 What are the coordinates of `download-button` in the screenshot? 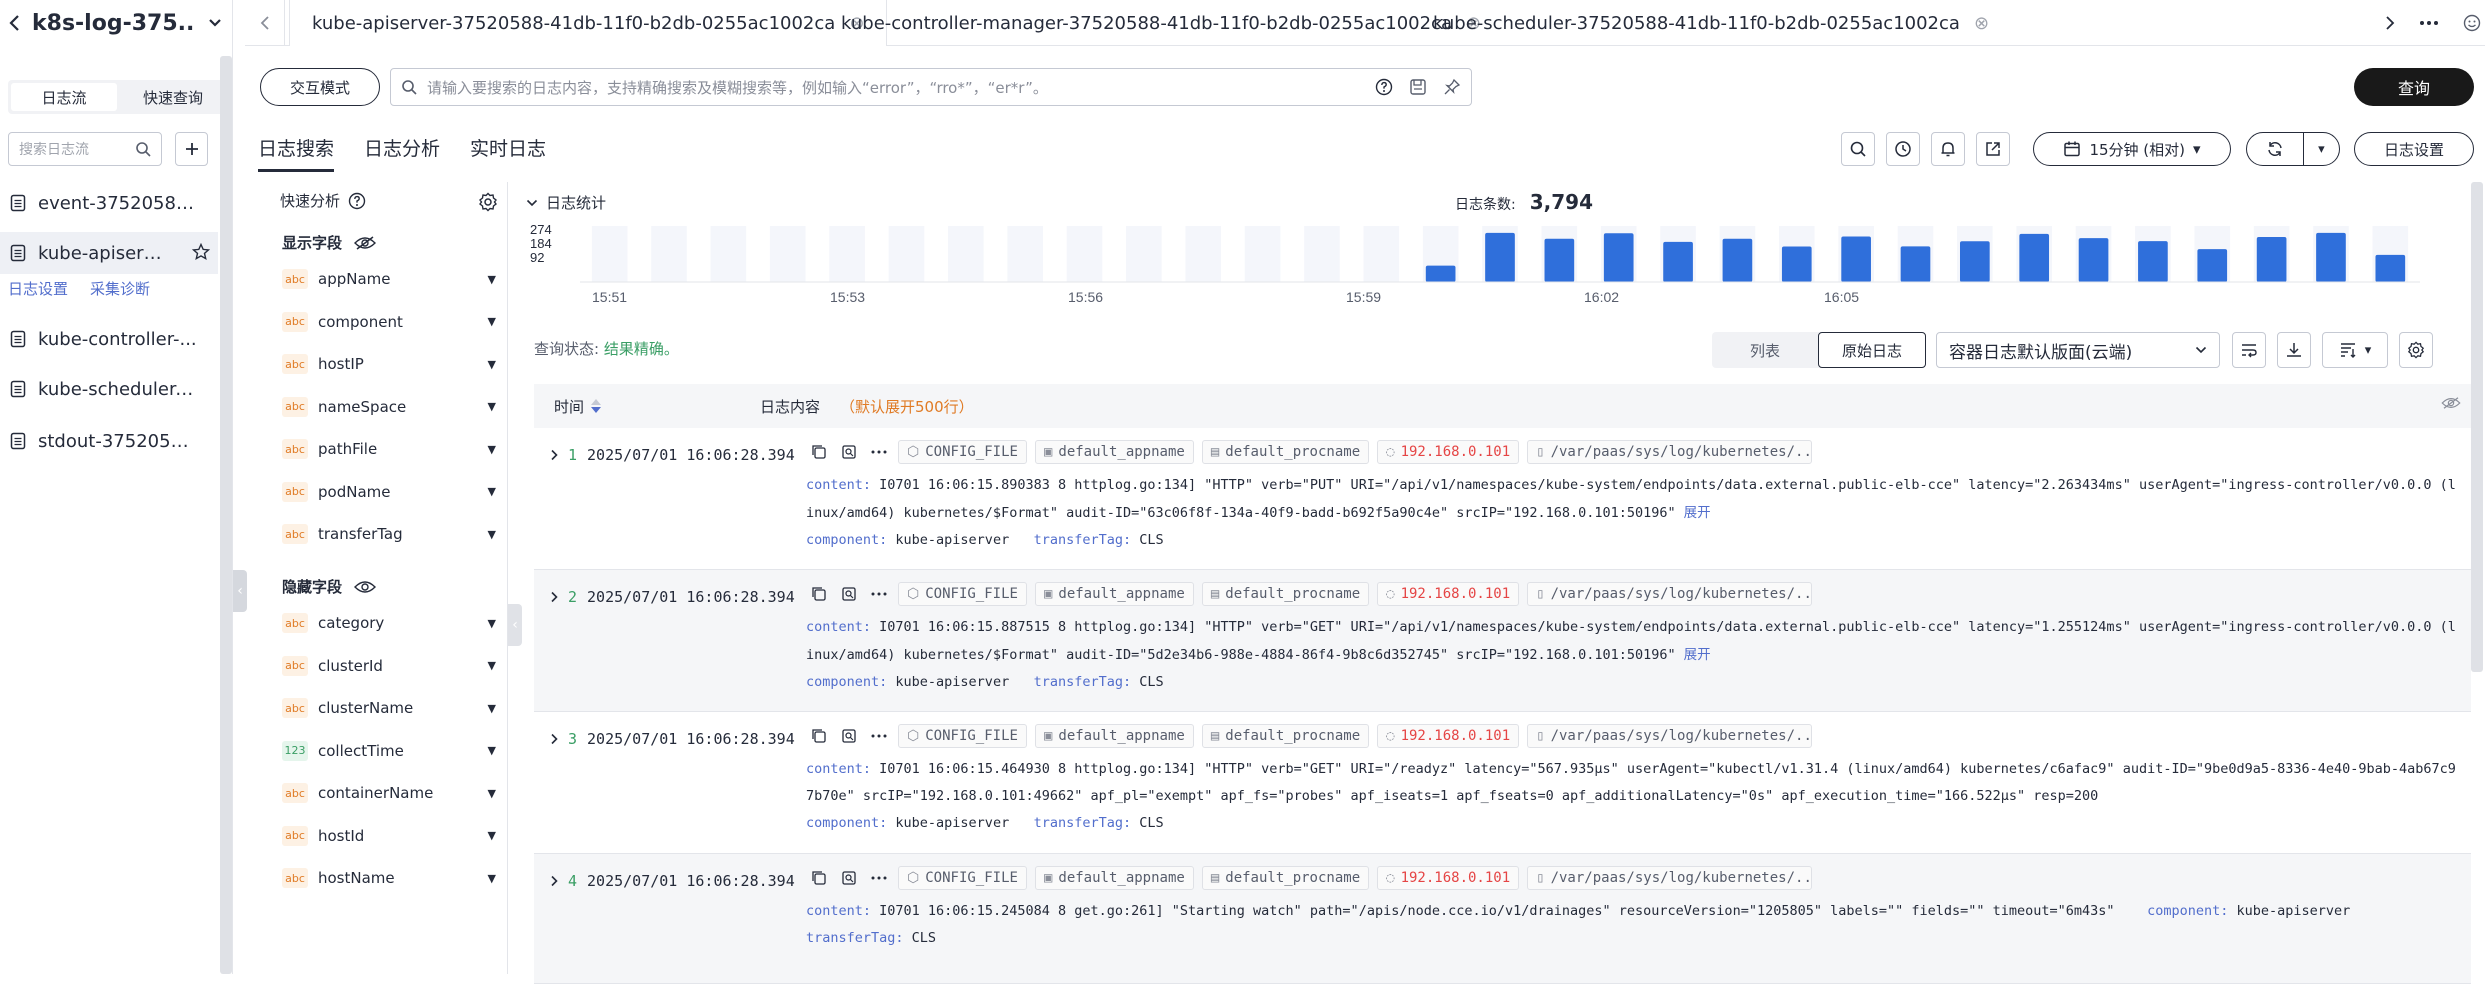 It's located at (2294, 350).